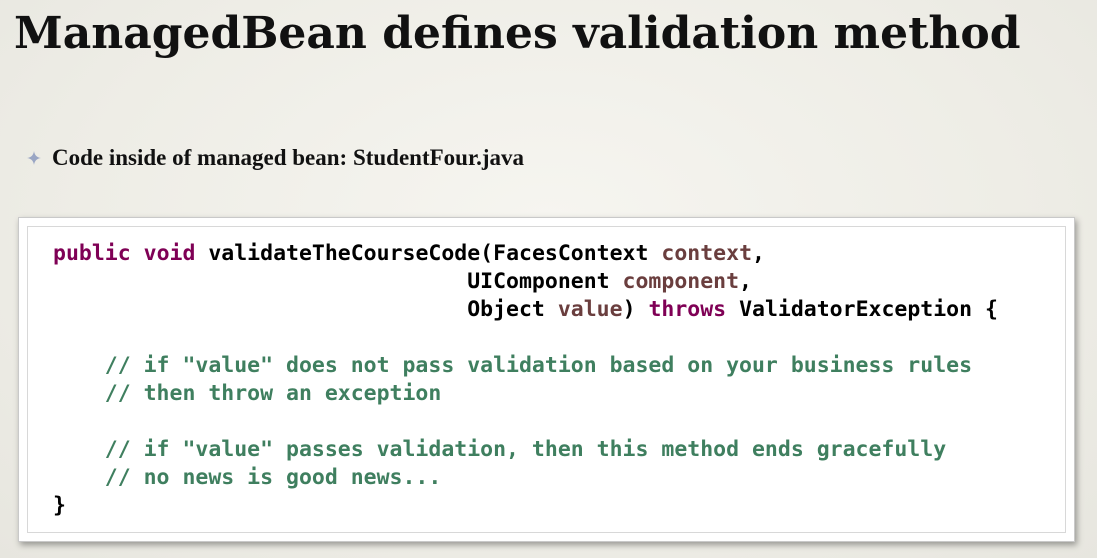 The height and width of the screenshot is (558, 1097). Describe the element at coordinates (525, 394) in the screenshot. I see `code-line: // then throw an exception` at that location.